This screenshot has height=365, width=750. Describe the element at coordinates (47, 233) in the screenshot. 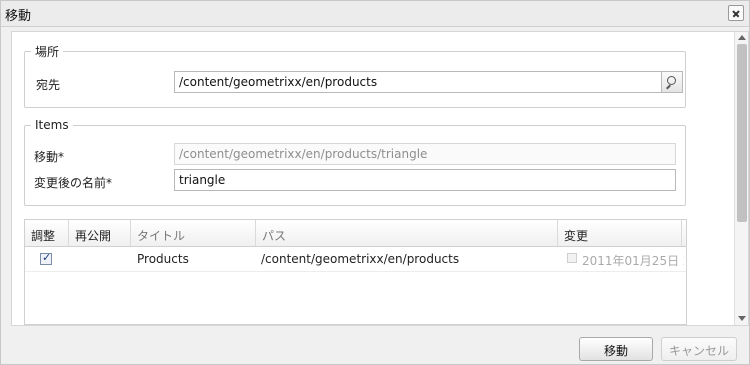

I see `column-header-adjust: 調整` at that location.